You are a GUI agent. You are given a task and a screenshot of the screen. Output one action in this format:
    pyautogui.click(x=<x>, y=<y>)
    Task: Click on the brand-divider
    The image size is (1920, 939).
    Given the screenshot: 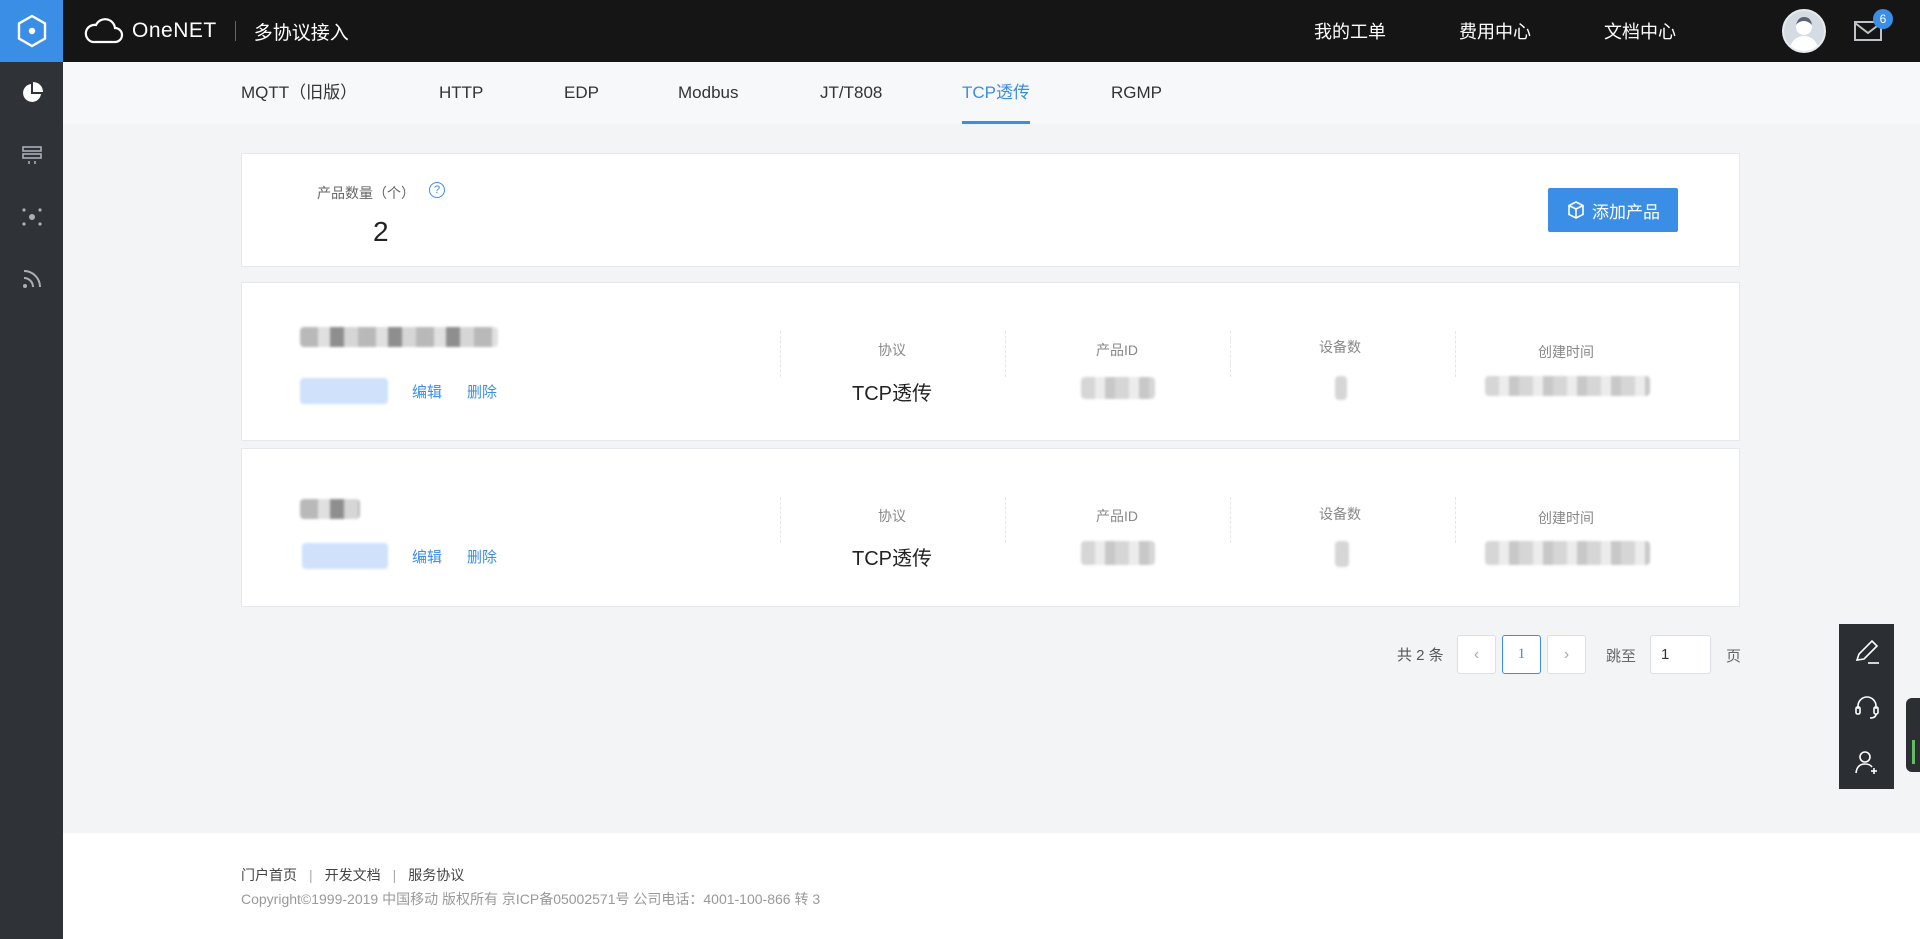 What is the action you would take?
    pyautogui.click(x=235, y=31)
    